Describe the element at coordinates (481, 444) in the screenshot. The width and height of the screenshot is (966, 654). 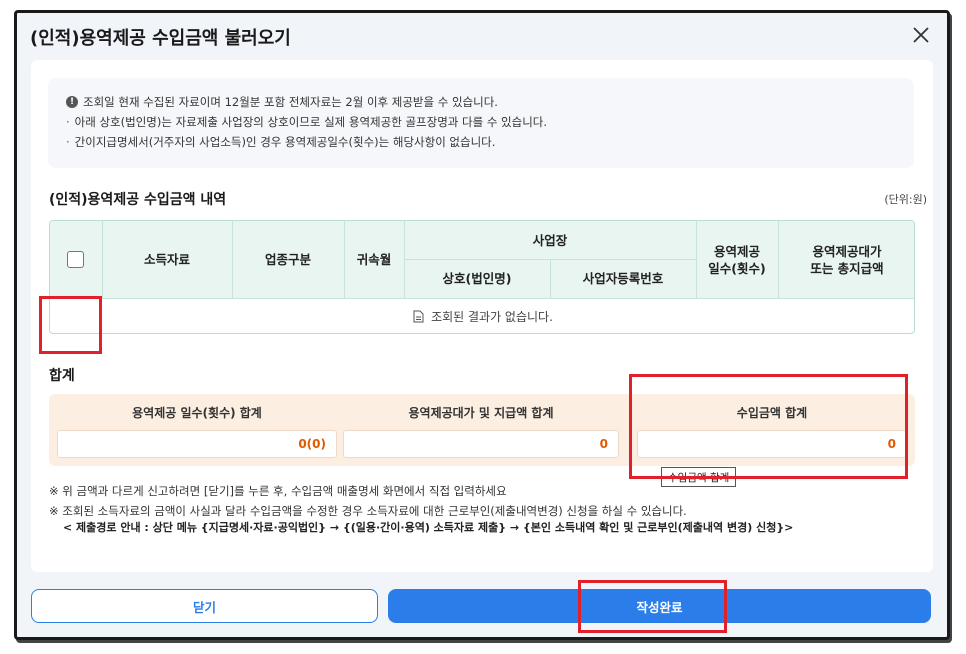
I see `summary-payment-value: 0` at that location.